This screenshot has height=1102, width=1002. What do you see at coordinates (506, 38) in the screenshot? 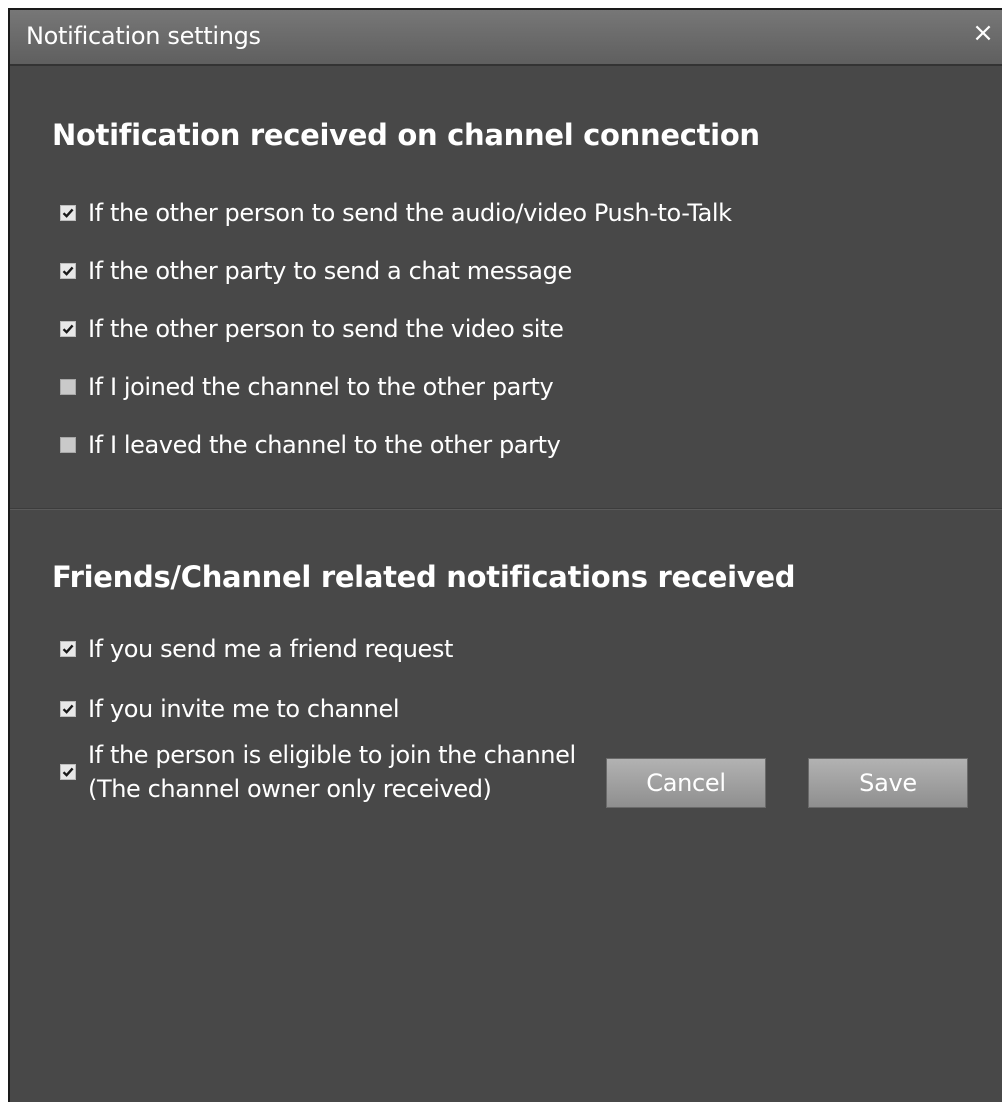
I see `title-bar: Notification settings ×` at bounding box center [506, 38].